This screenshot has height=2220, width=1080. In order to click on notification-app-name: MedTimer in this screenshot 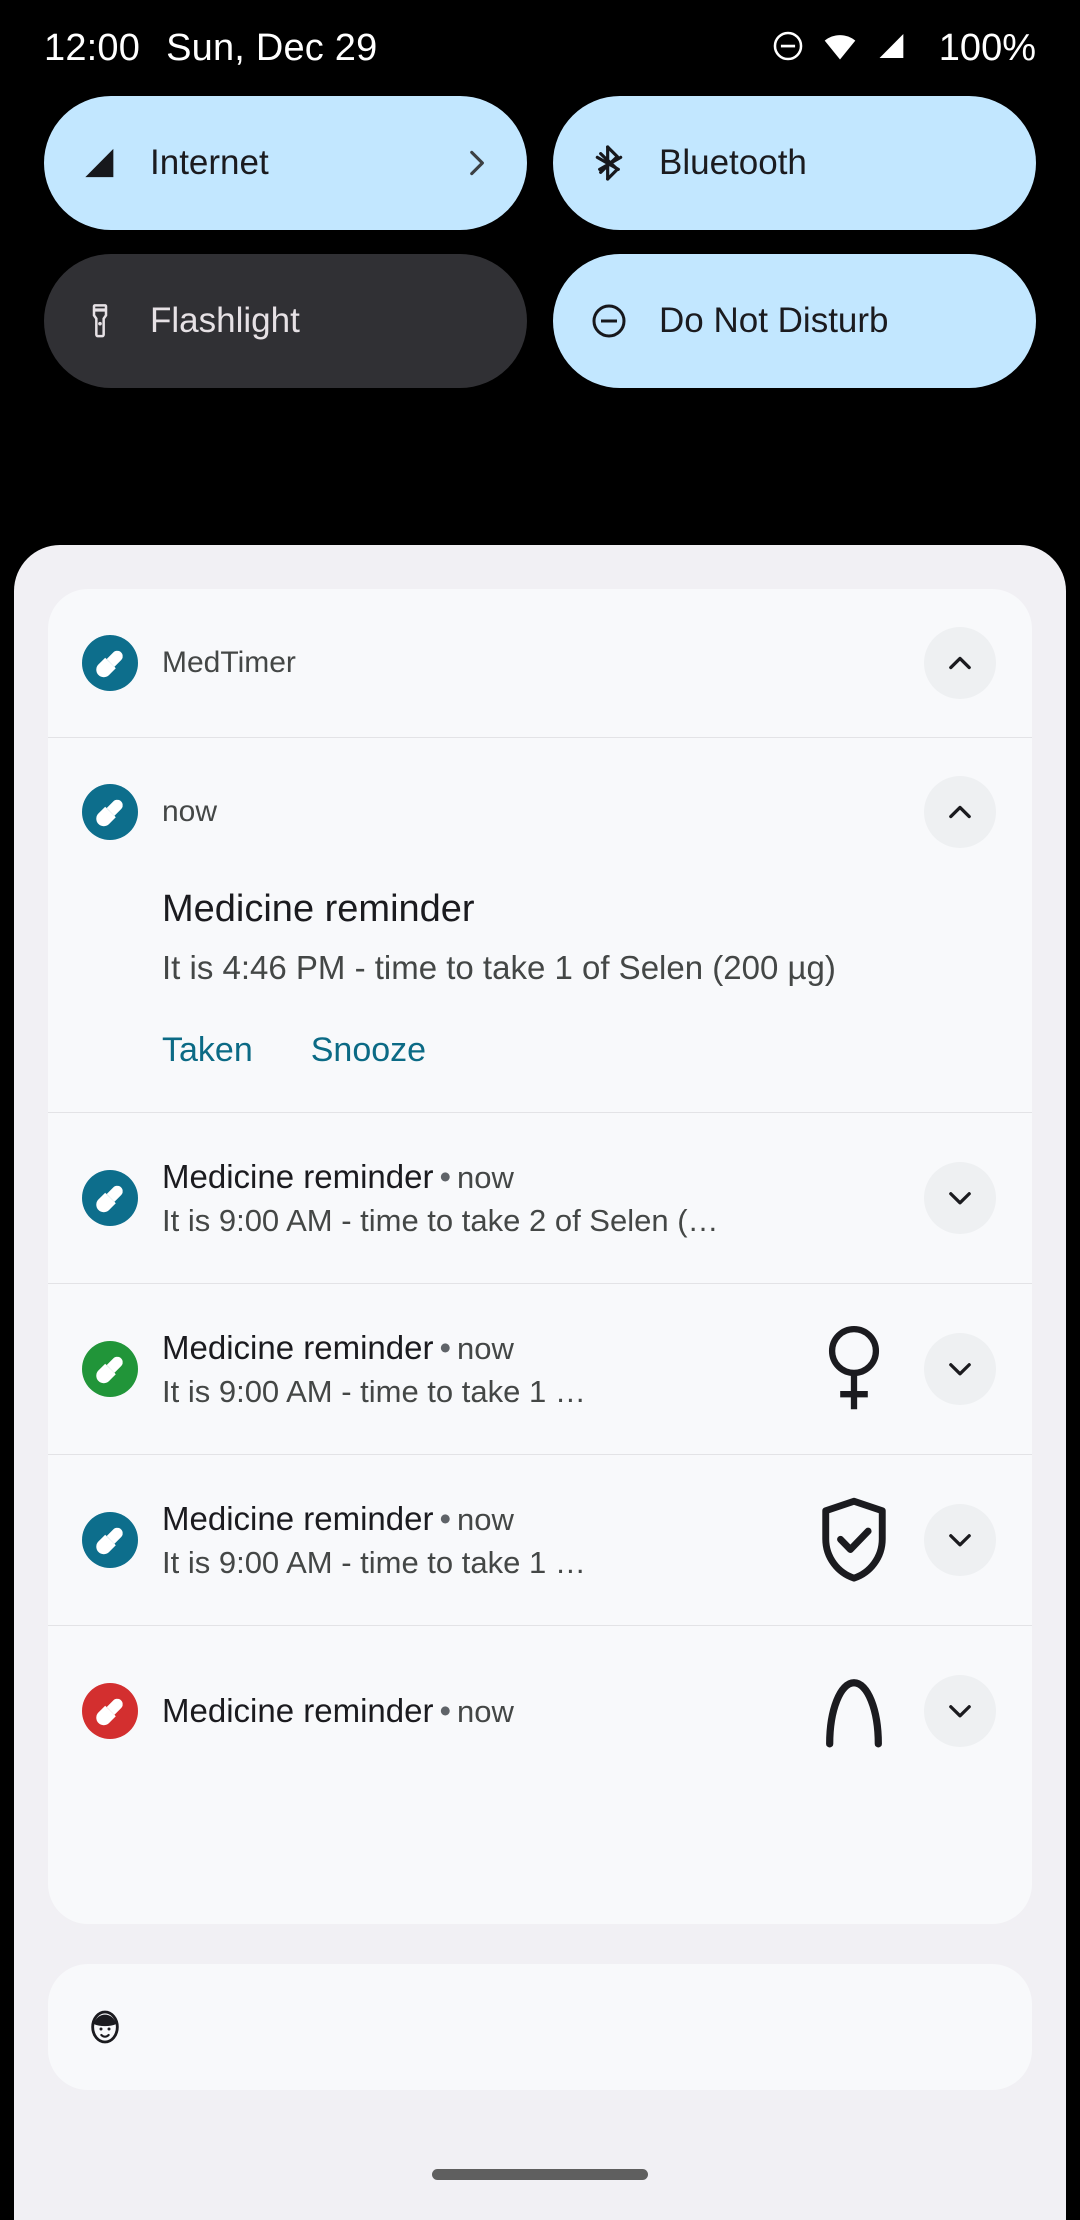, I will do `click(229, 662)`.